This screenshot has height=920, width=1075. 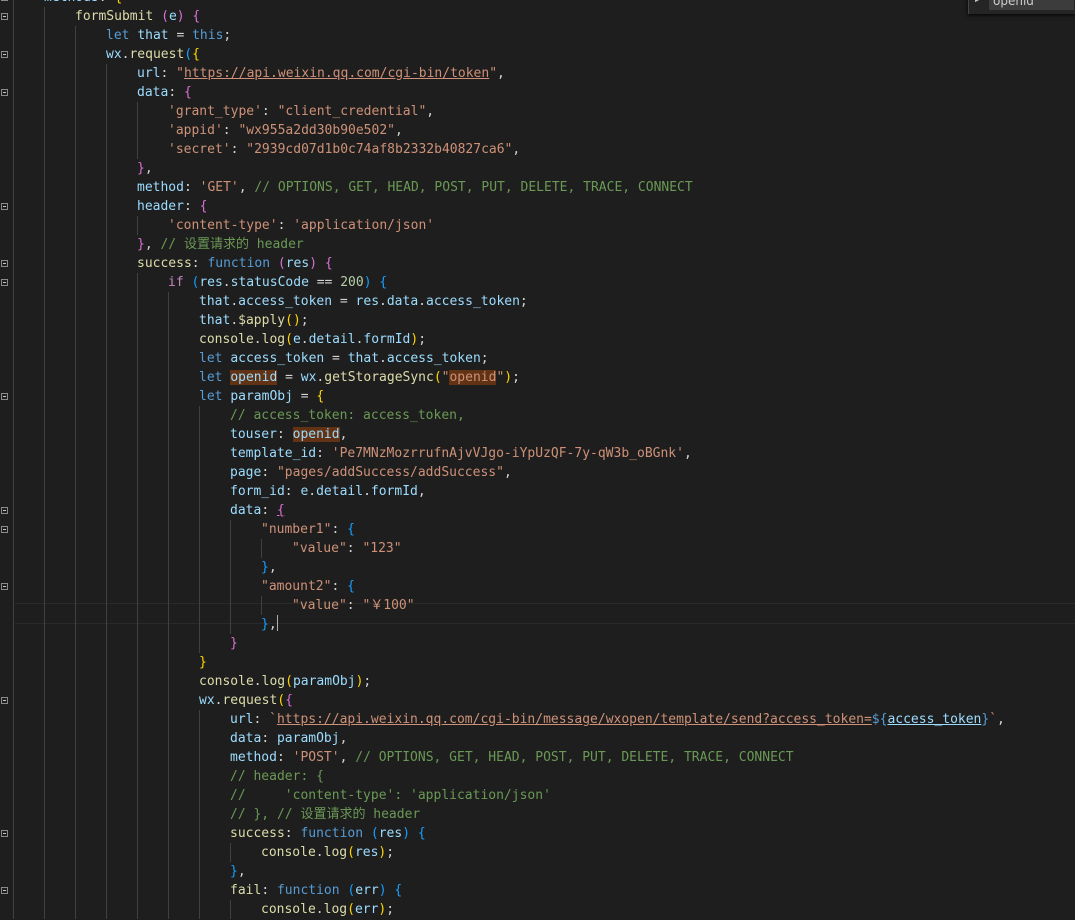 What do you see at coordinates (316, 130) in the screenshot?
I see `code-token: "wx955a2dd30b90e502"` at bounding box center [316, 130].